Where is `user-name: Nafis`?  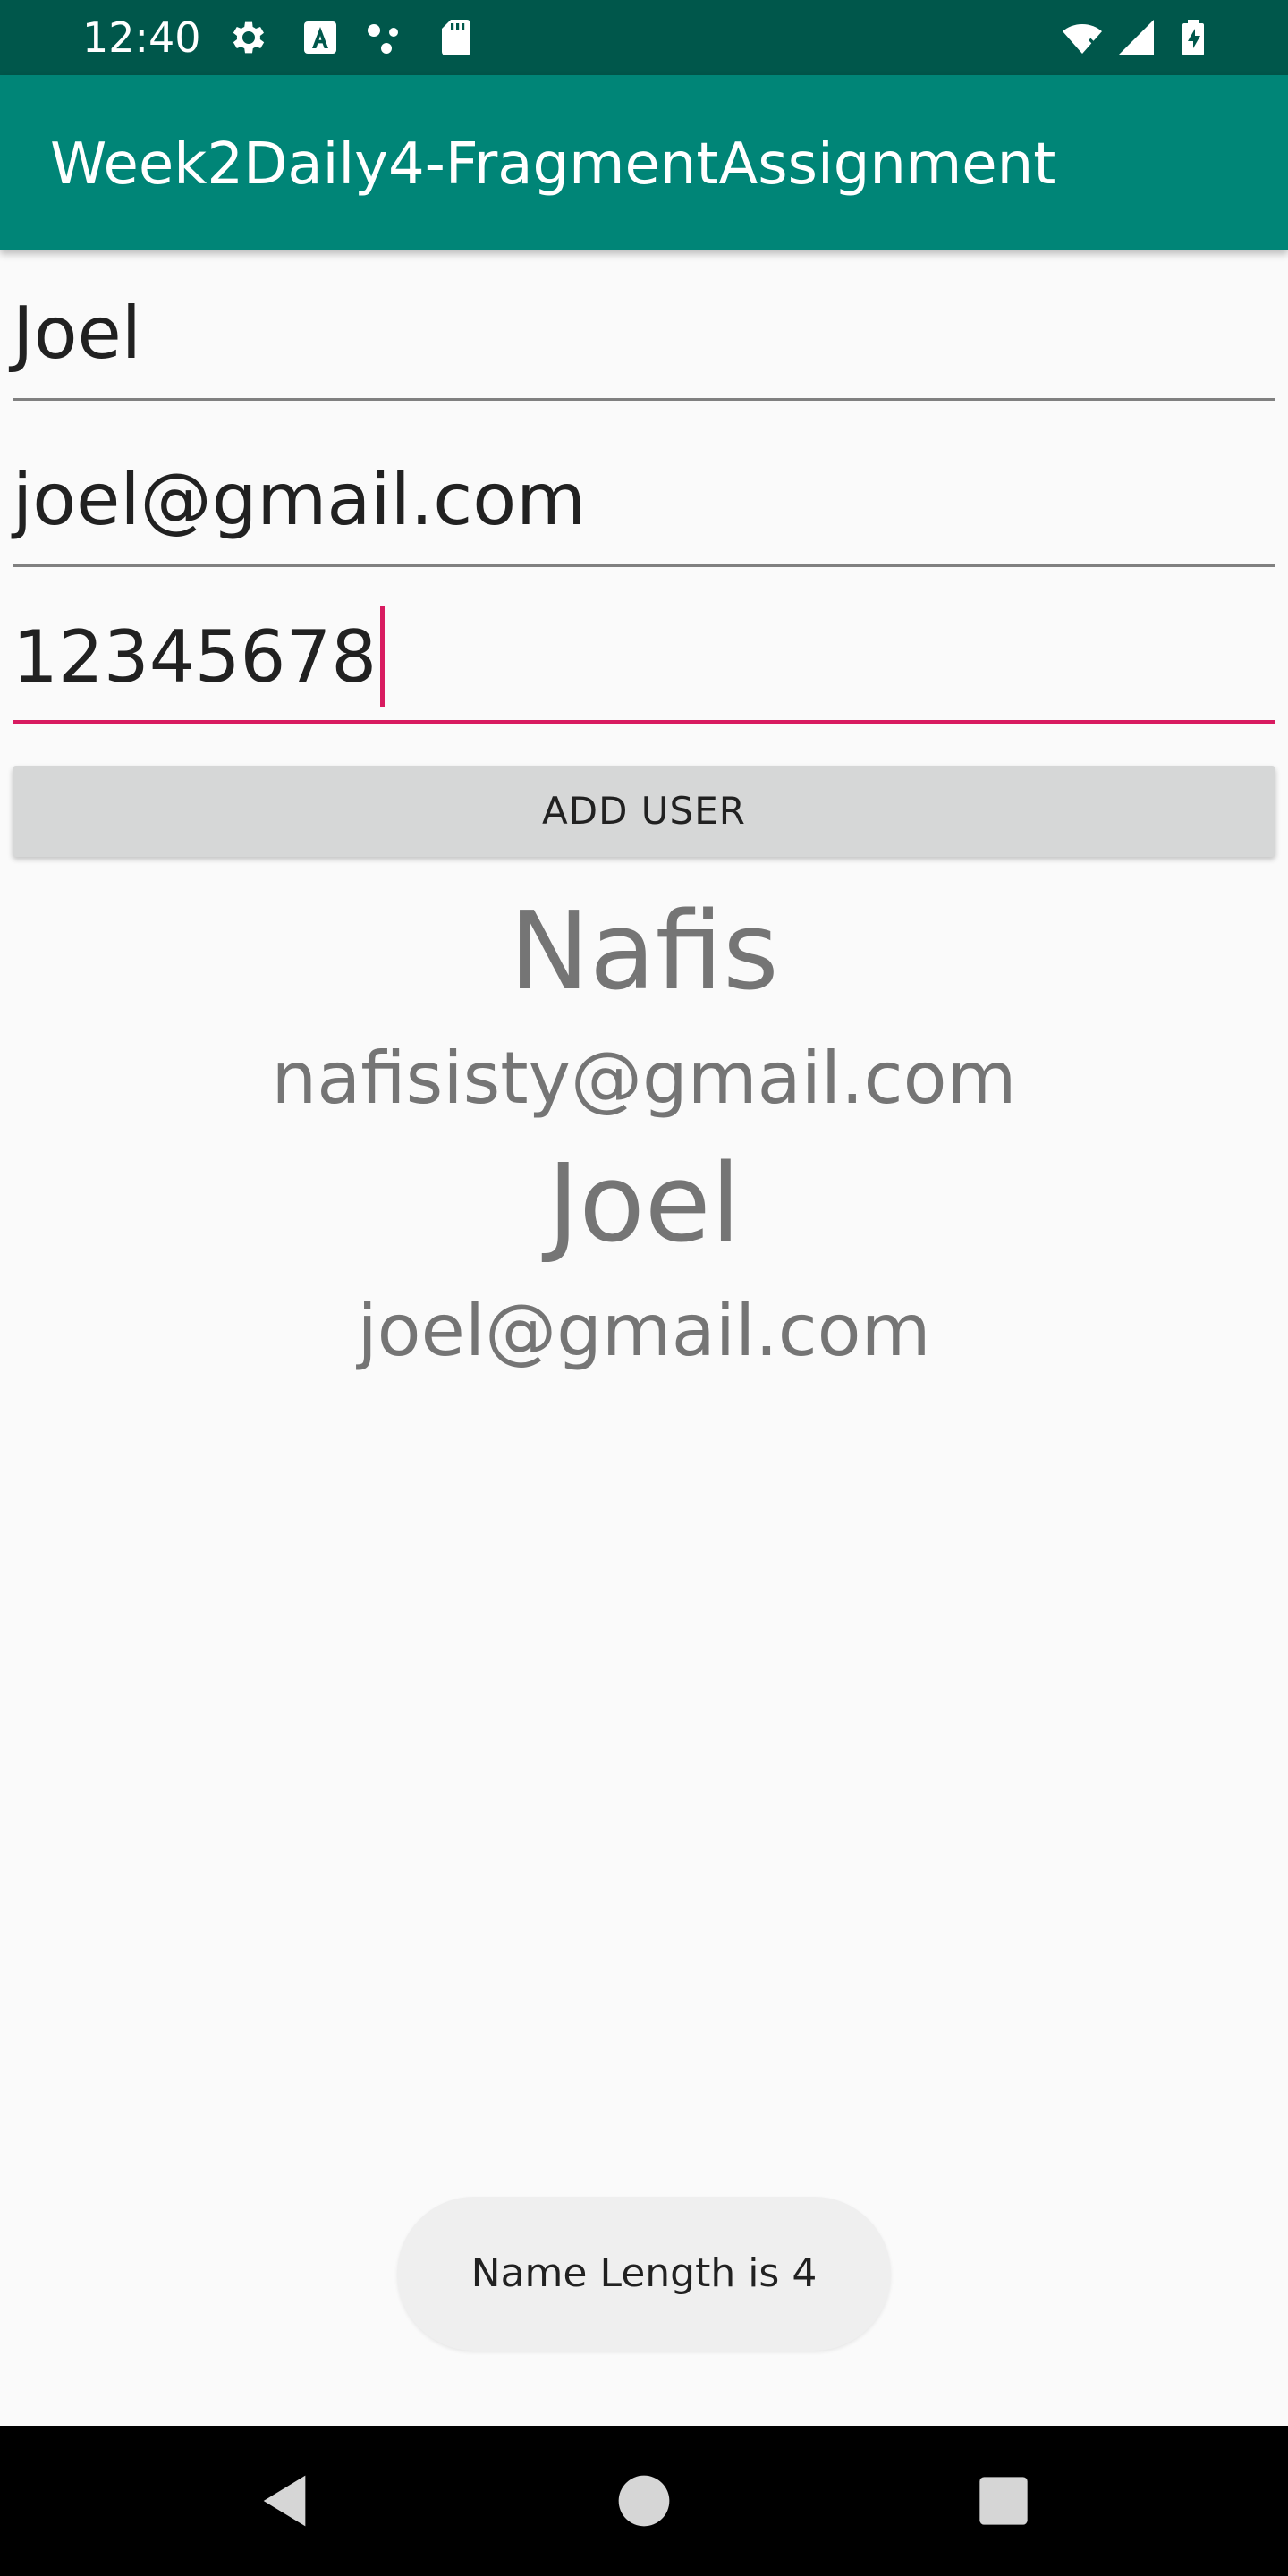 user-name: Nafis is located at coordinates (644, 952).